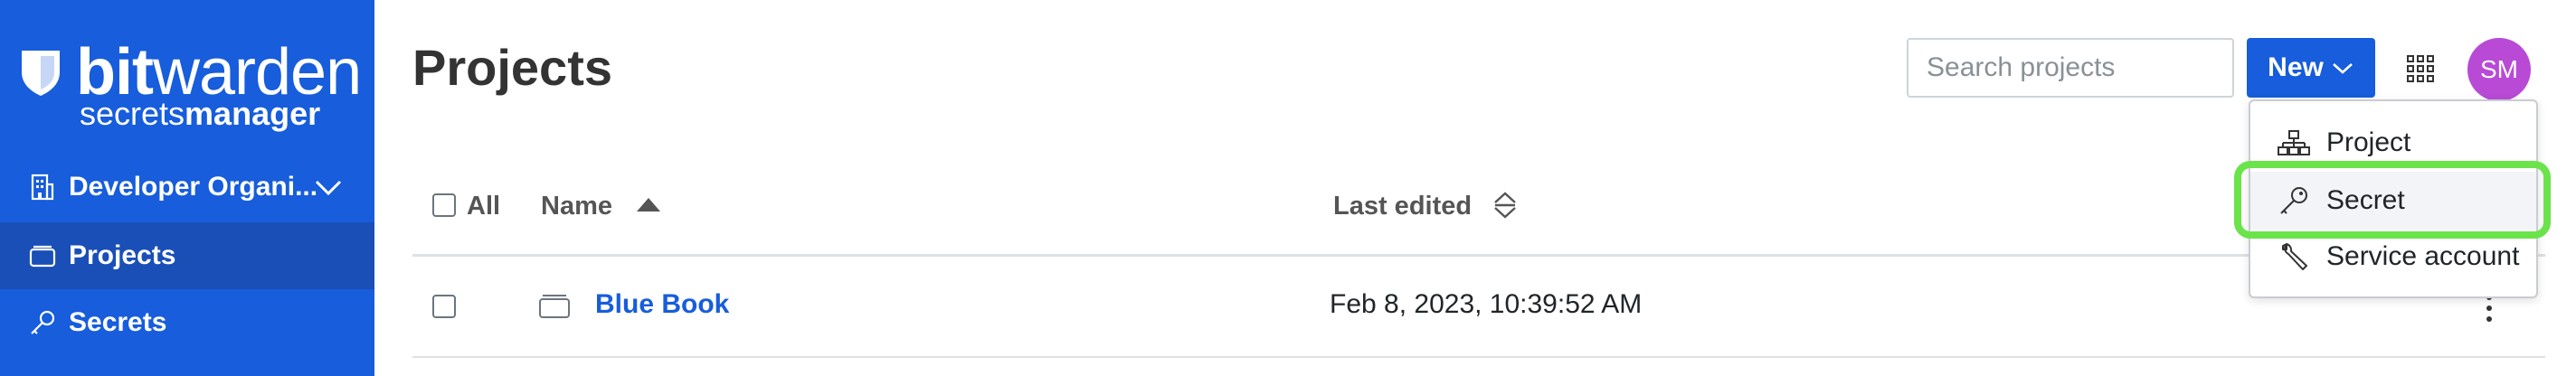 The width and height of the screenshot is (2576, 376). I want to click on wrench-icon, so click(2294, 257).